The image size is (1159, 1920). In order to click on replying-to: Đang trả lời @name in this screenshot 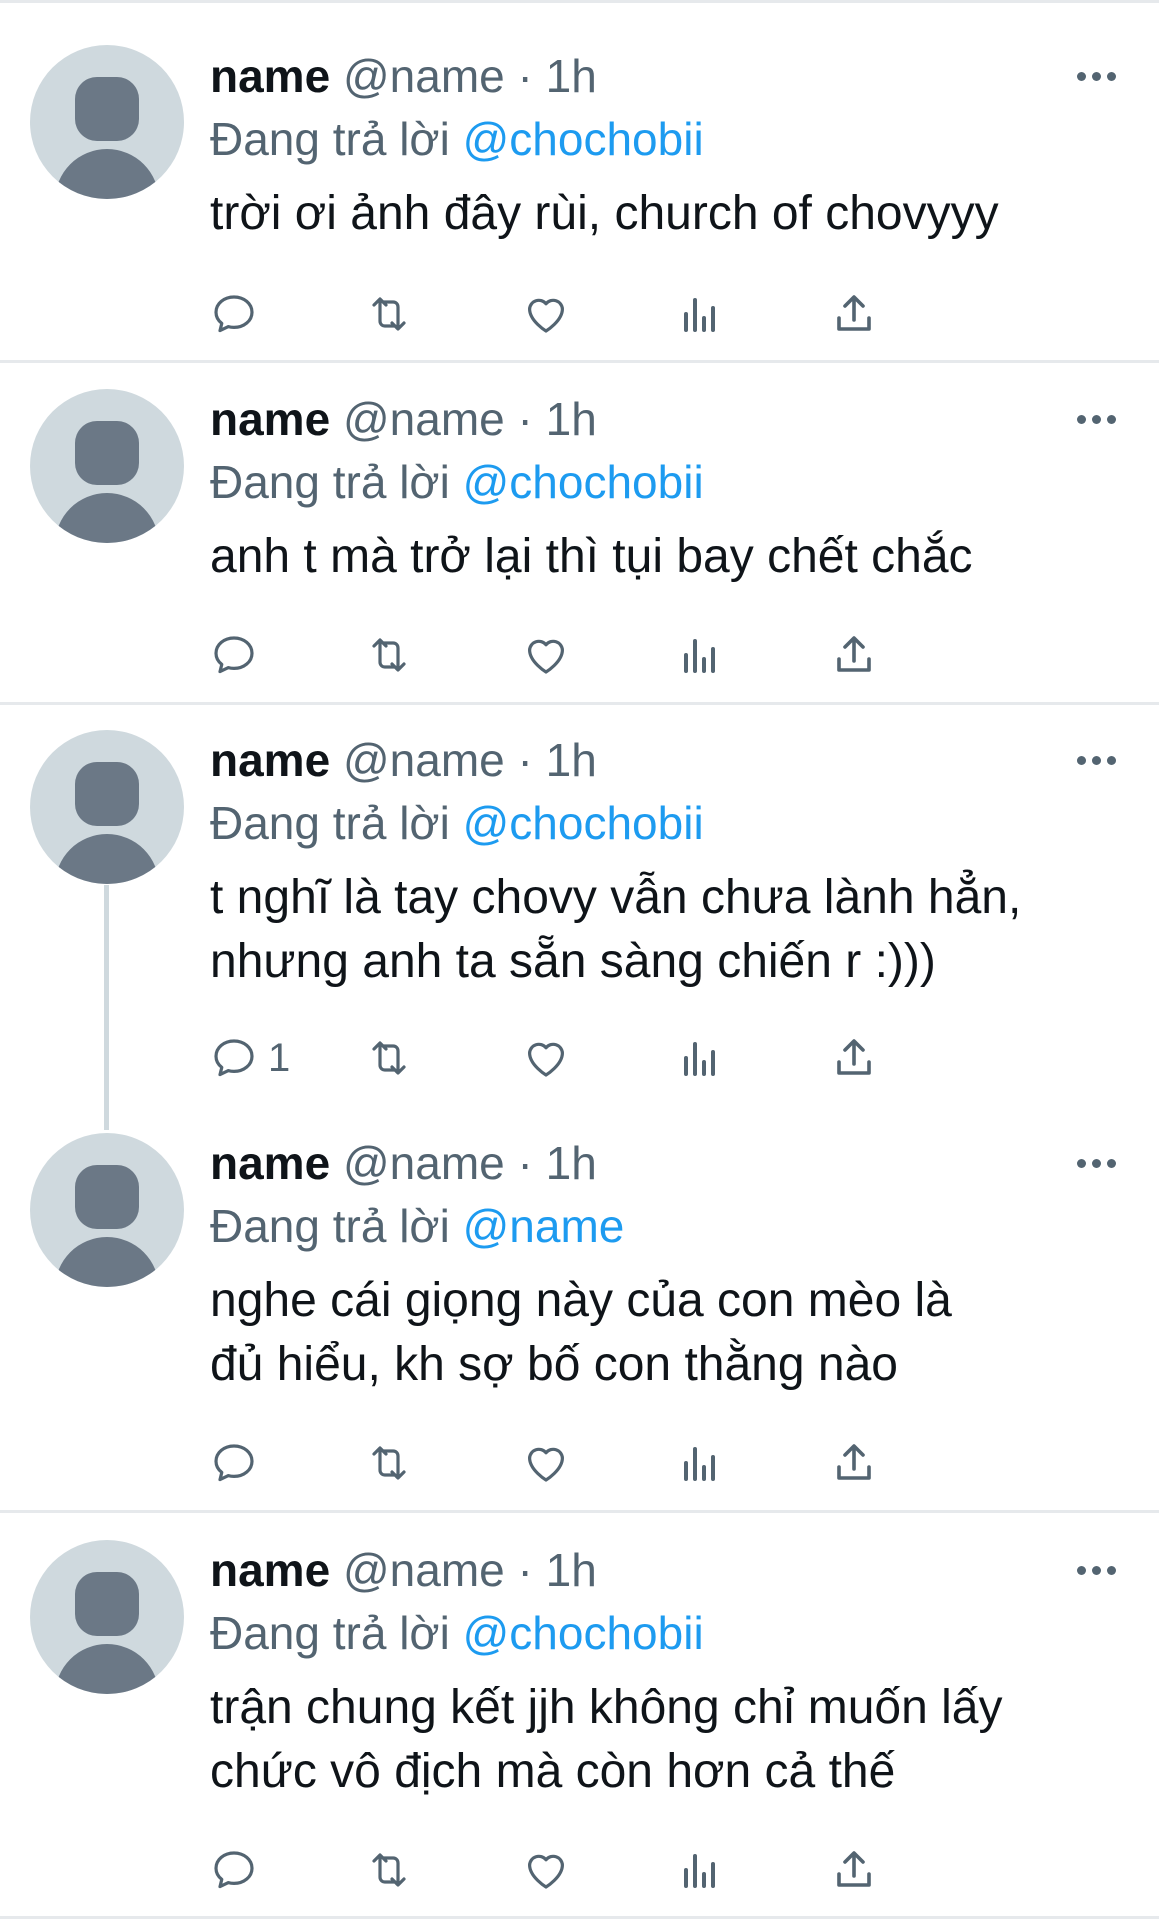, I will do `click(670, 1226)`.